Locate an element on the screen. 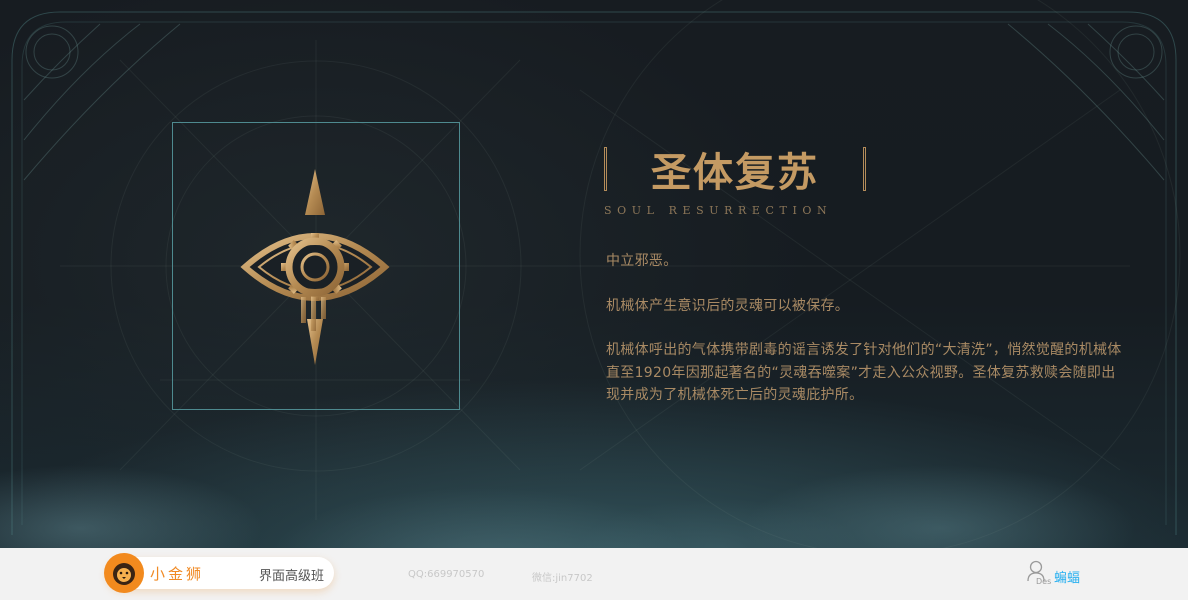  page-subtitle: SOUL RESURRECTION is located at coordinates (718, 210).